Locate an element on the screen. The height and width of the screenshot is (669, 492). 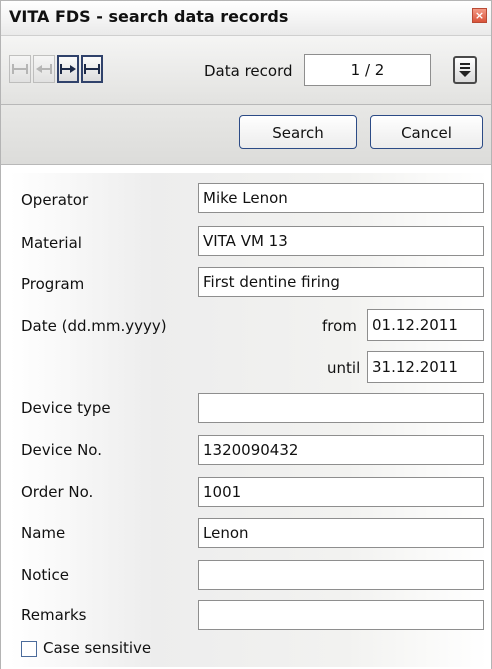
record-toolbar: Data record 1 / 2 is located at coordinates (246, 70).